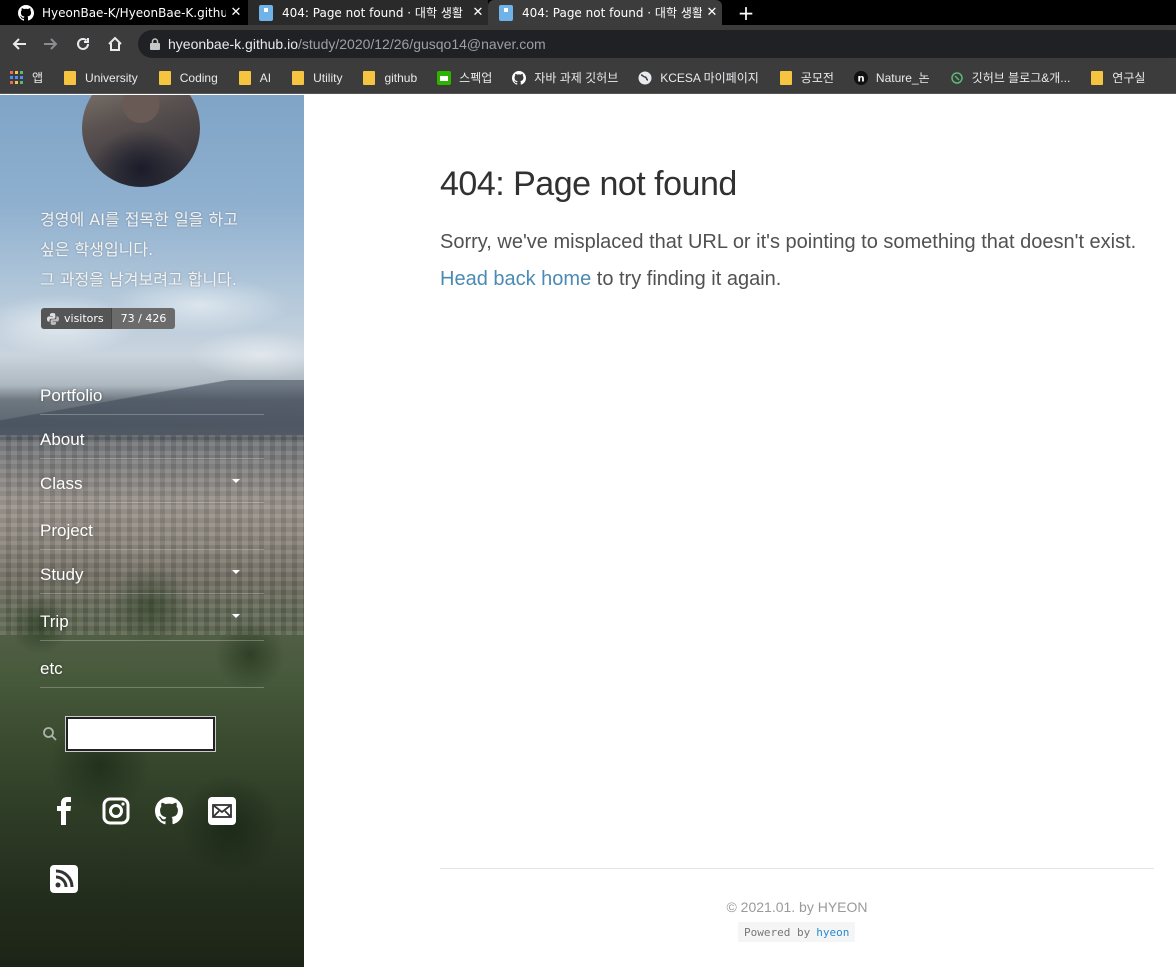 The image size is (1176, 967). I want to click on home-icon, so click(115, 44).